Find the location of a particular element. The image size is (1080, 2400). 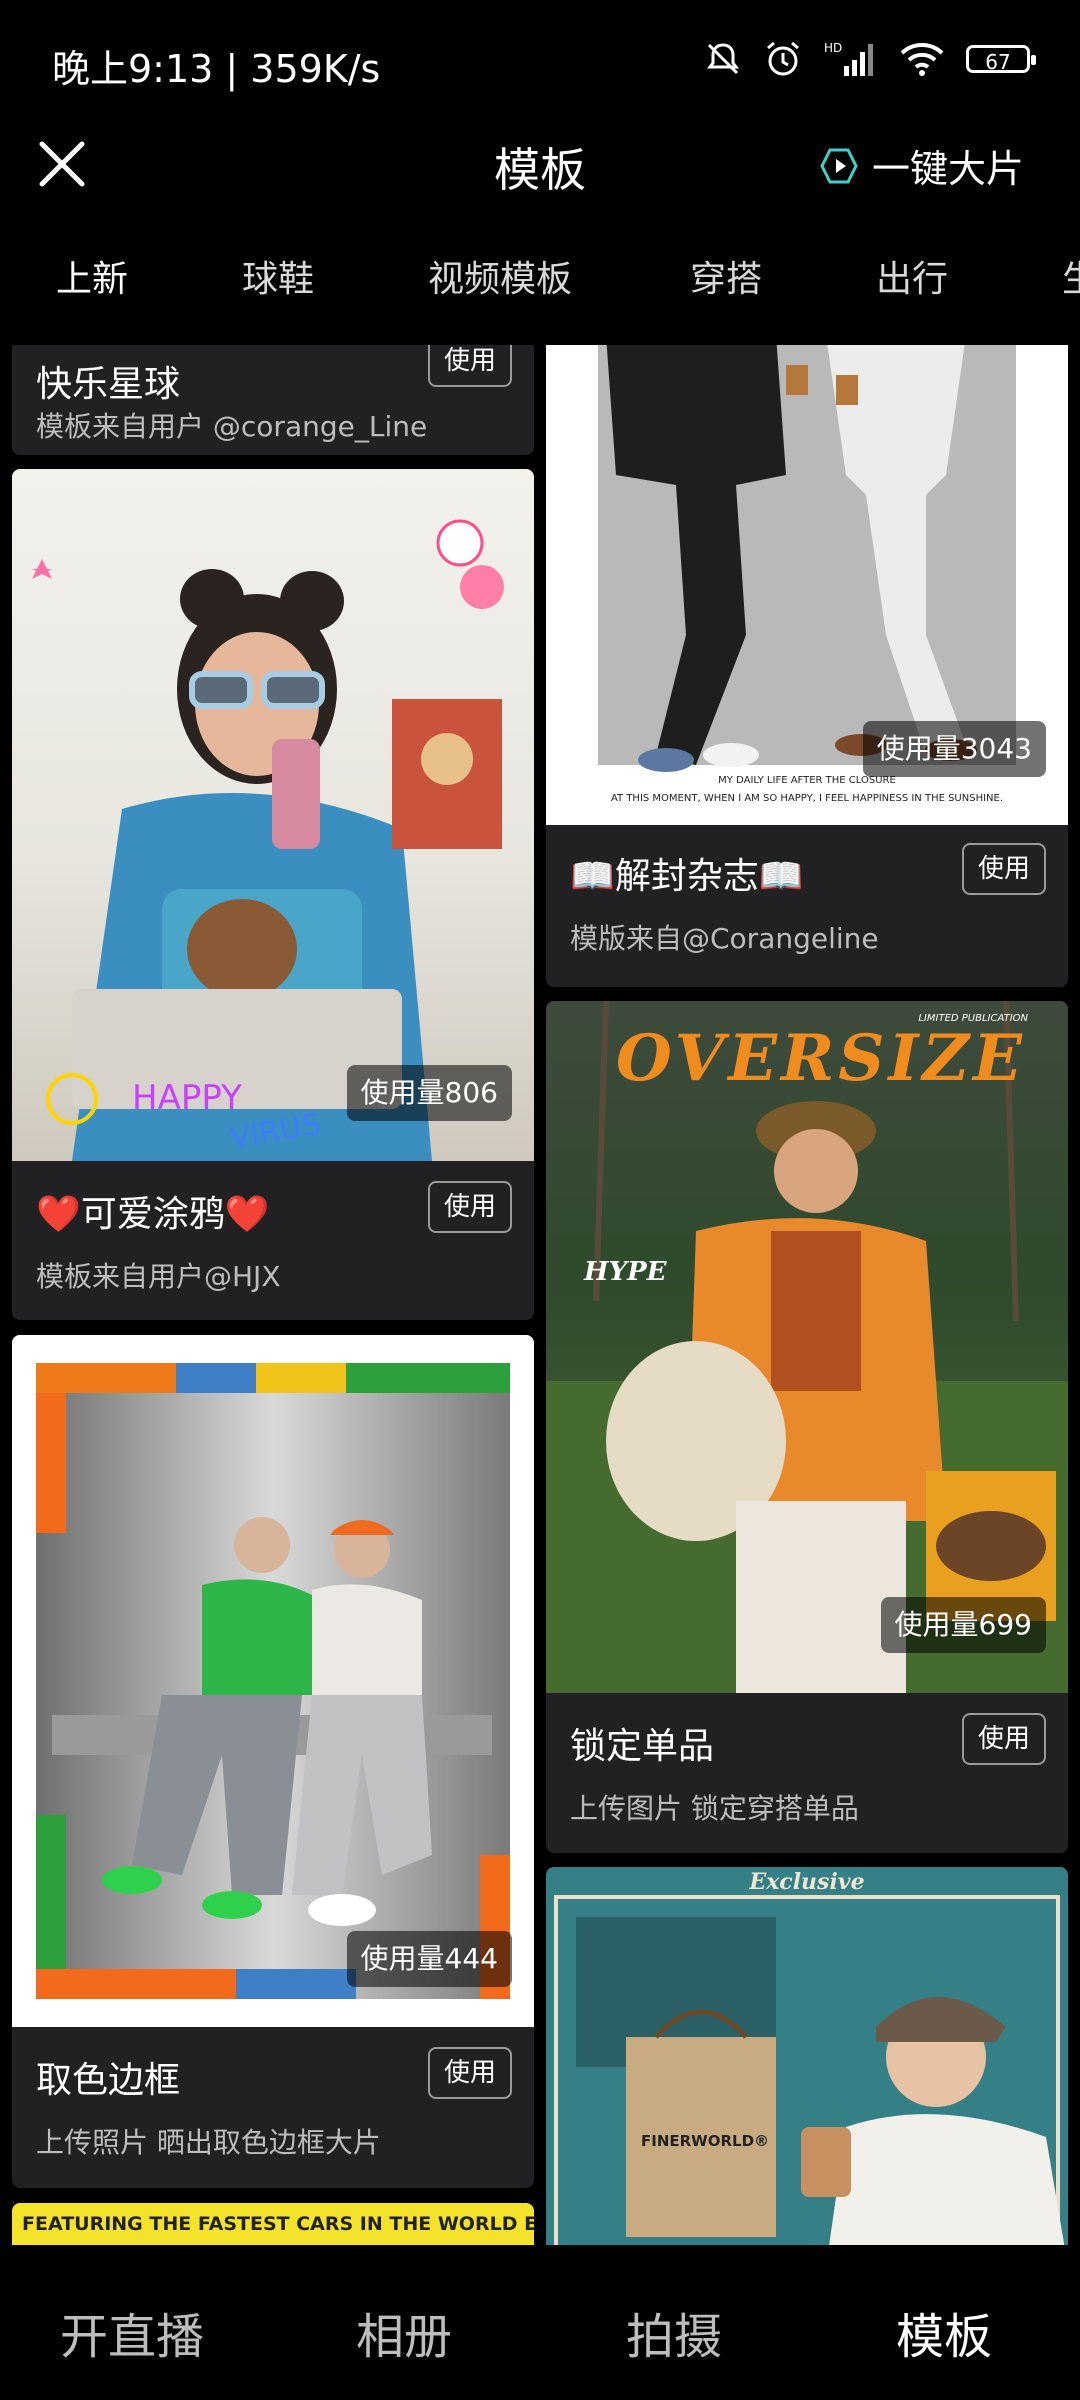

tab-outfits: 穿搭 is located at coordinates (726, 276).